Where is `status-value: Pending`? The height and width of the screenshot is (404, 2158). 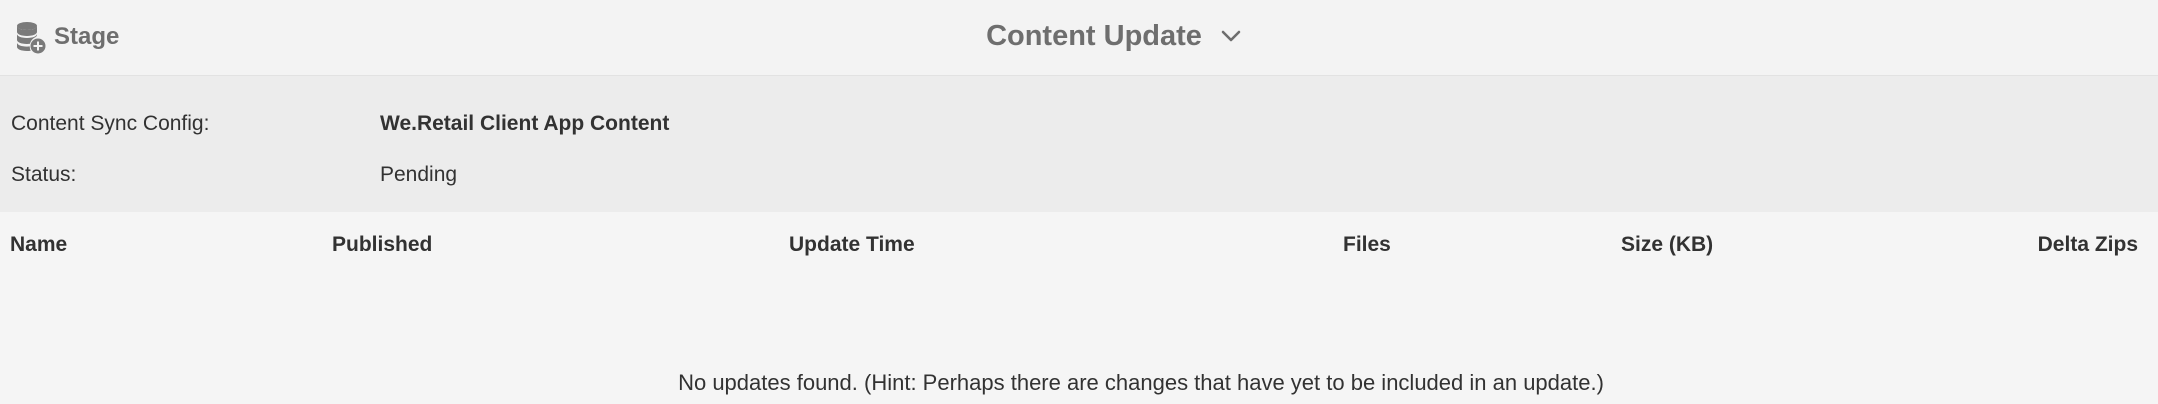
status-value: Pending is located at coordinates (419, 174).